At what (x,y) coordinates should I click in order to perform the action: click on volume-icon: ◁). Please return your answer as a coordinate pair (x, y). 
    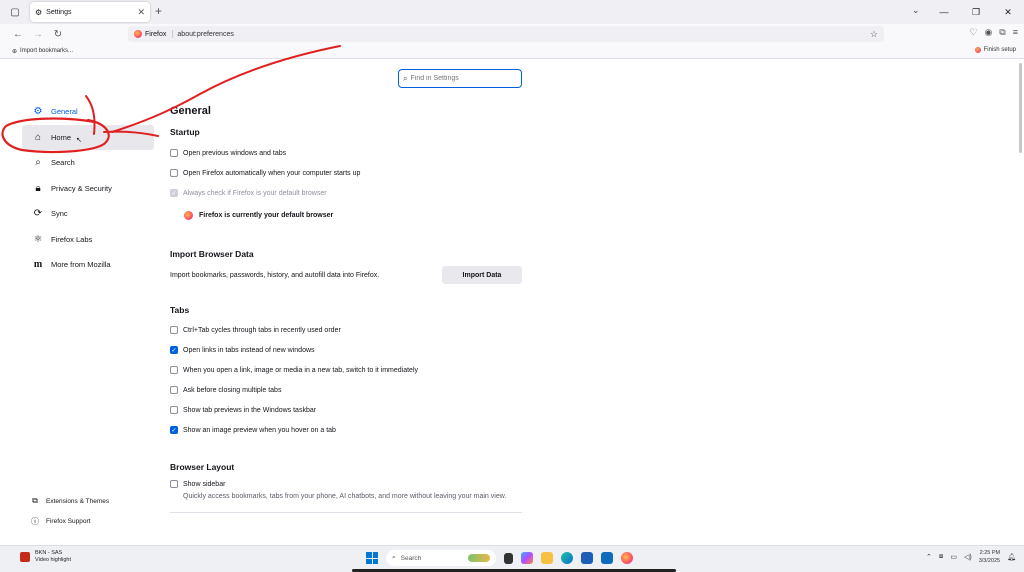
    Looking at the image, I should click on (968, 557).